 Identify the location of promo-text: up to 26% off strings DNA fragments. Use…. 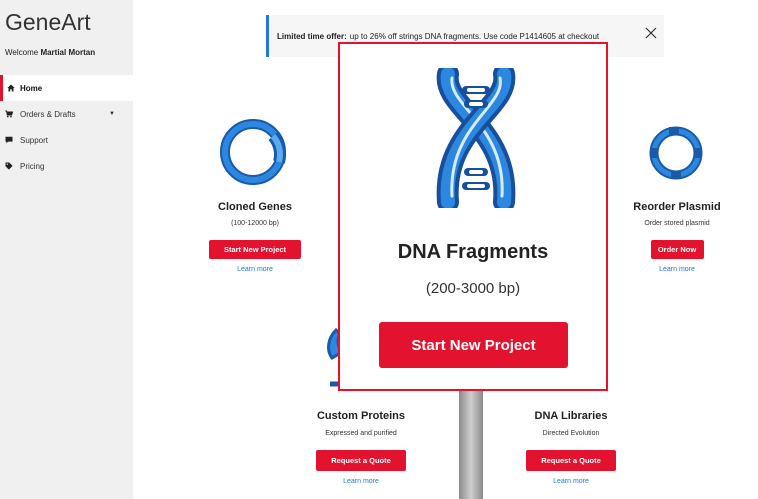
(474, 36).